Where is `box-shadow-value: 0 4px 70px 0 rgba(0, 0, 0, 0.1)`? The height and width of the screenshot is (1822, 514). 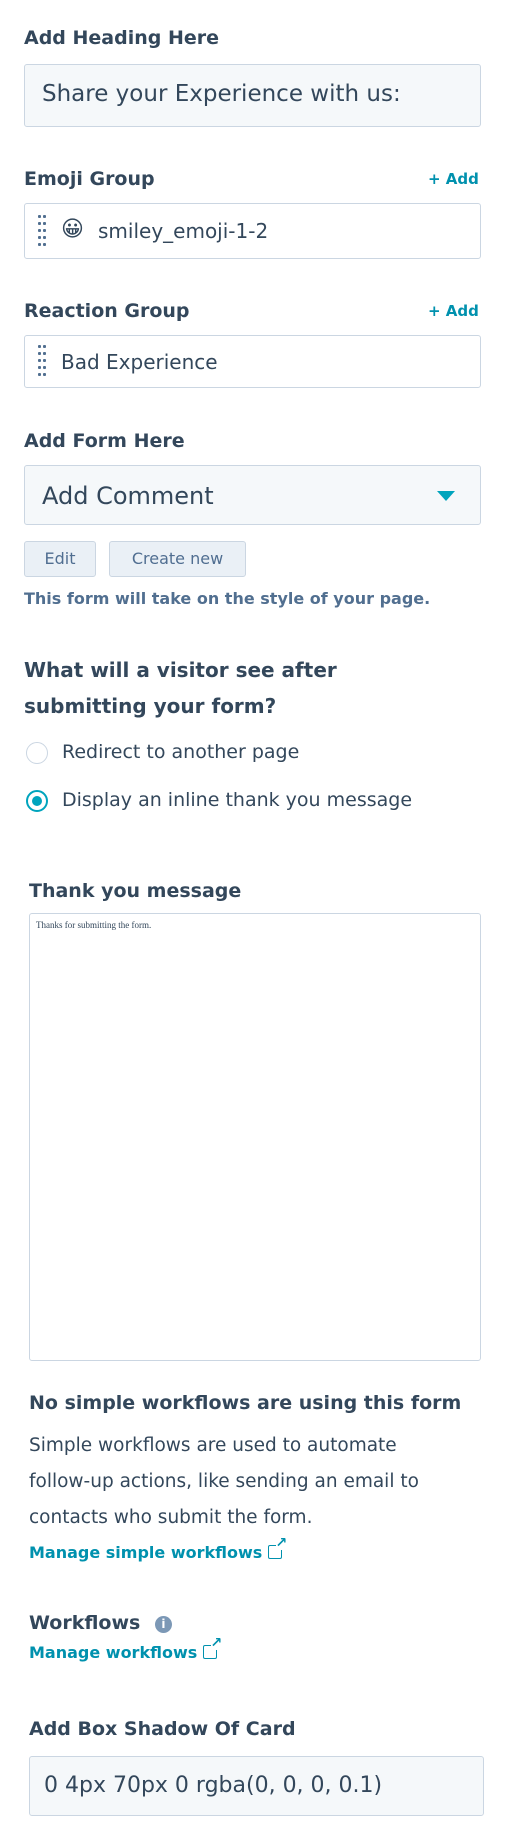 box-shadow-value: 0 4px 70px 0 rgba(0, 0, 0, 0.1) is located at coordinates (213, 1785).